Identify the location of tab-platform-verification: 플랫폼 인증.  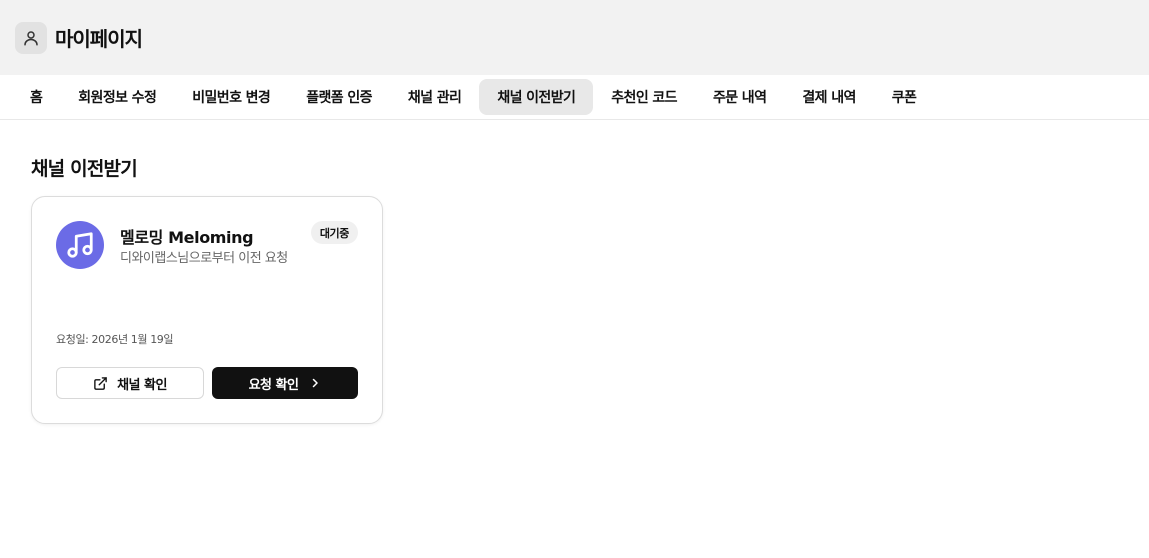
(339, 97).